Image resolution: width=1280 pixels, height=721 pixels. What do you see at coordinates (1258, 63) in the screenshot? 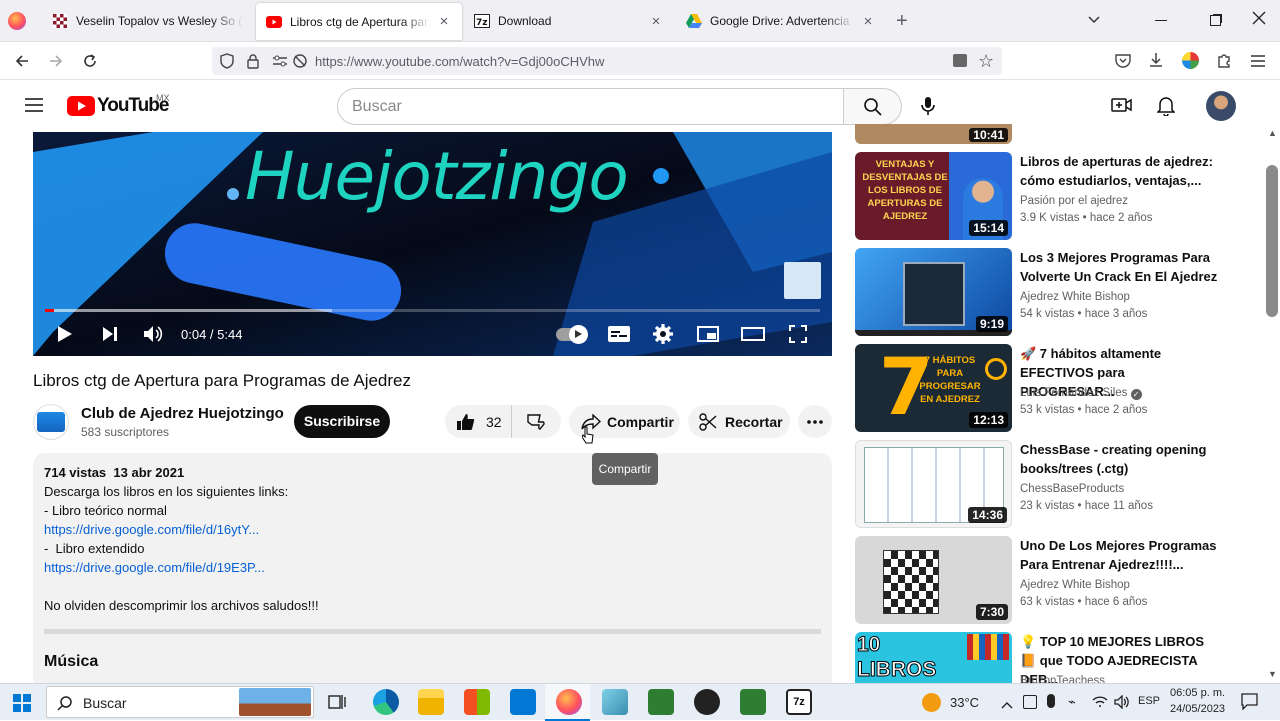
I see `hamburger-menu-icon` at bounding box center [1258, 63].